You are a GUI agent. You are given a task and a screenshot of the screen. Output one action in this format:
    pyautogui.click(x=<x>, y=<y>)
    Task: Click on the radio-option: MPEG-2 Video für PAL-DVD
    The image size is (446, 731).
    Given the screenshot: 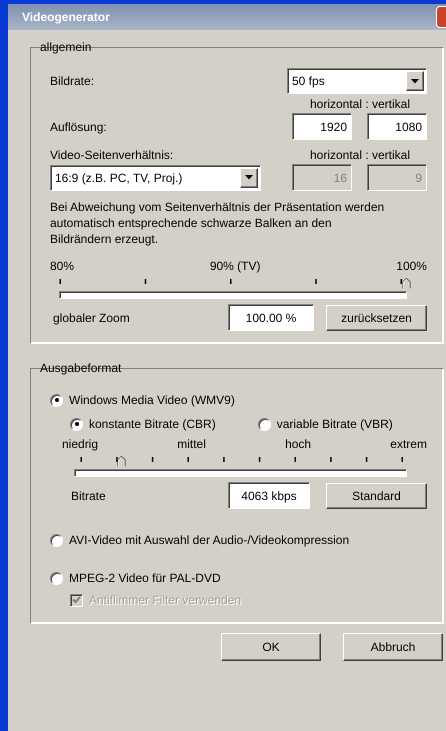 What is the action you would take?
    pyautogui.click(x=135, y=578)
    